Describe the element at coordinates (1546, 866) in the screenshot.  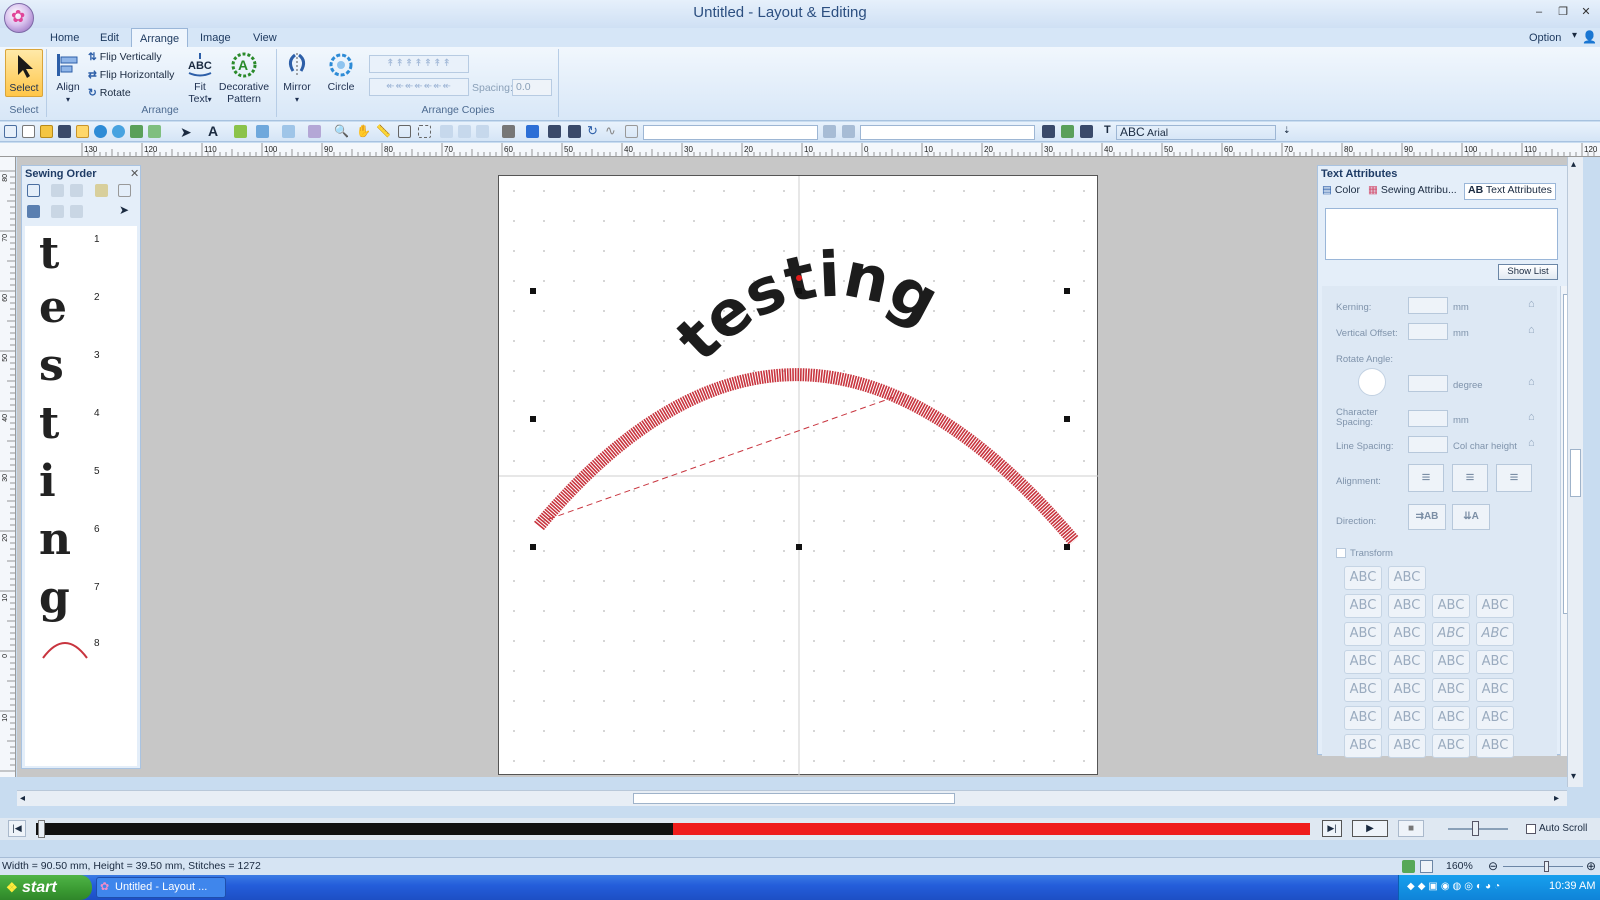
I see `zoom-slider-thumb` at that location.